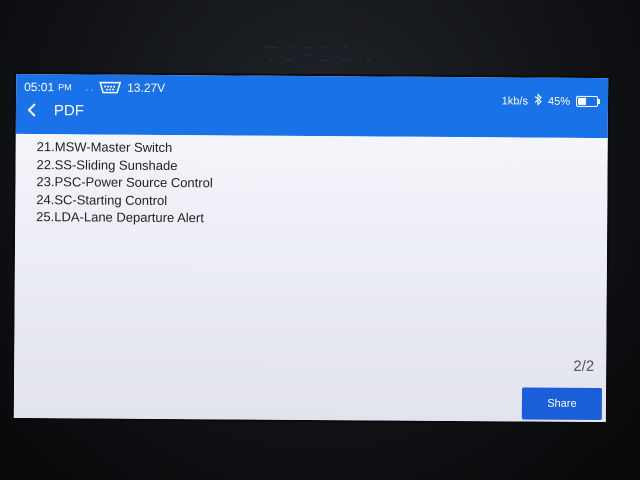 The height and width of the screenshot is (480, 640). Describe the element at coordinates (102, 199) in the screenshot. I see `document-line: 24.SC-Starting Control` at that location.